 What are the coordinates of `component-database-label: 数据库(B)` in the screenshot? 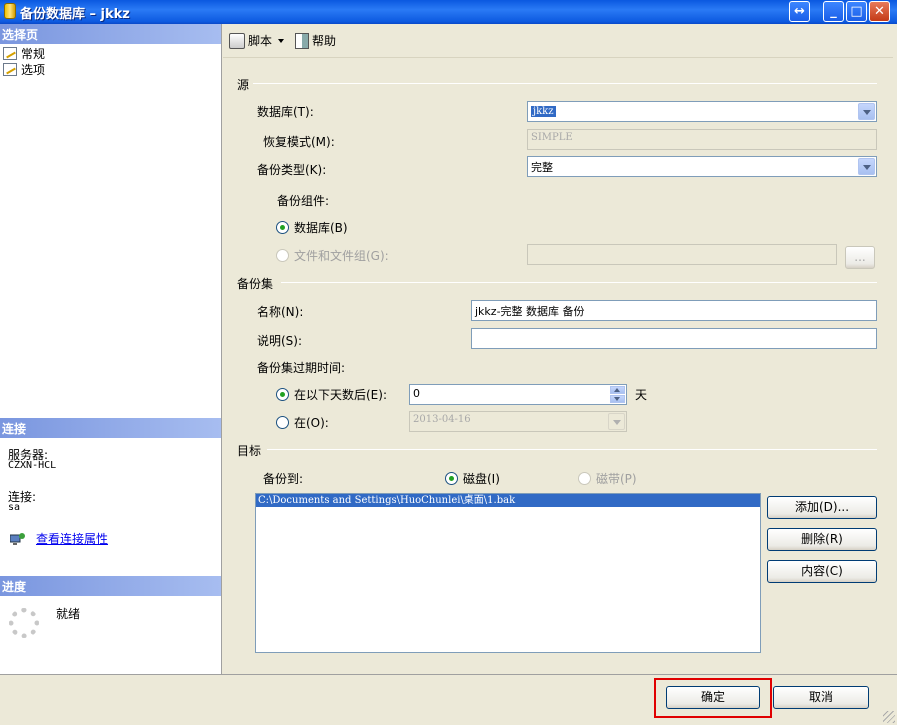 It's located at (321, 228).